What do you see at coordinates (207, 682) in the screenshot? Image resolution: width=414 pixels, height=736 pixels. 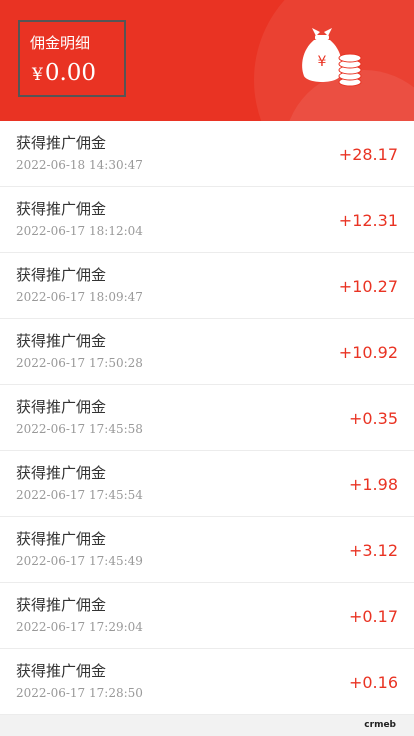 I see `list-item: 获得推广佣金 2022-06-17 17:28:50 +0.16` at bounding box center [207, 682].